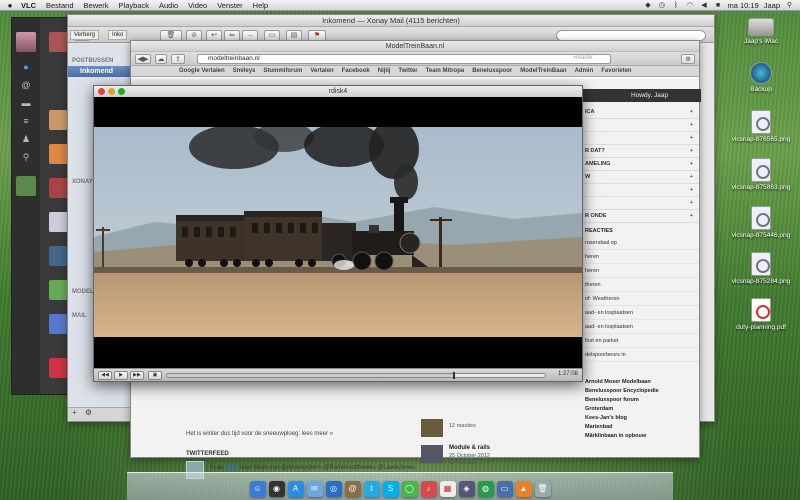  I want to click on menu-playback: Playback, so click(134, 5).